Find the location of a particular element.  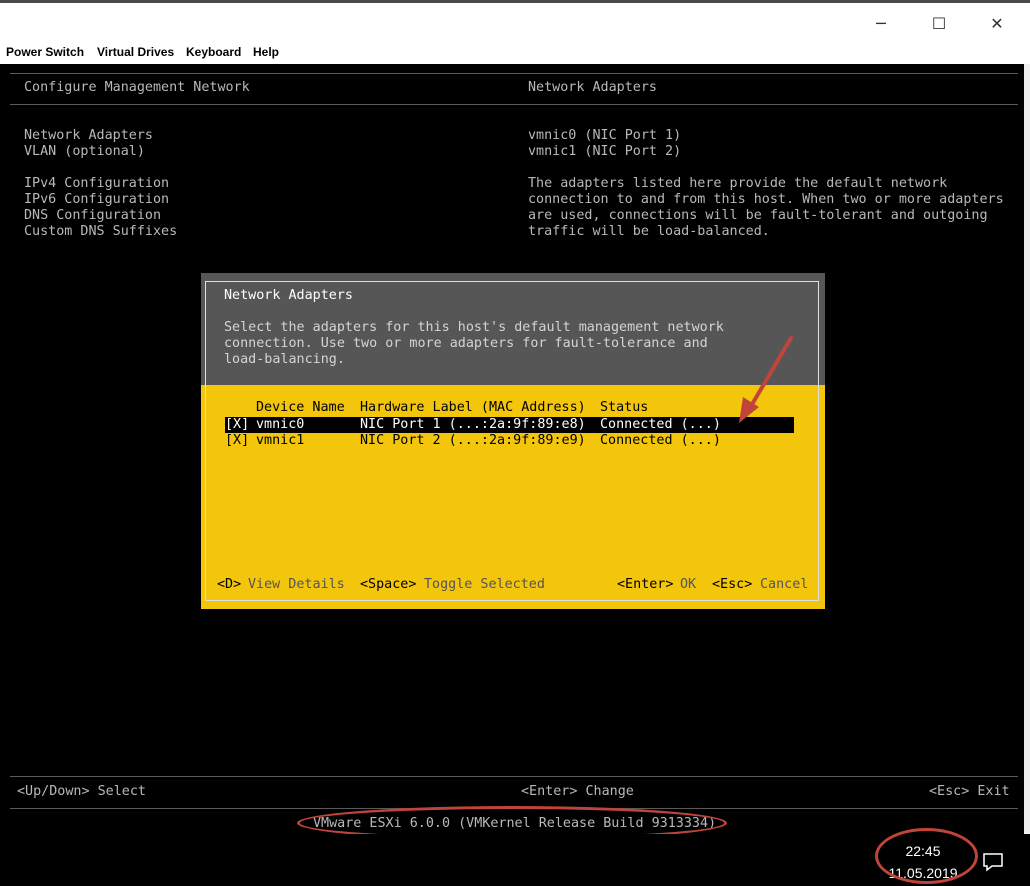

adapter-description-line: traffic will be load-balanced. is located at coordinates (649, 231).